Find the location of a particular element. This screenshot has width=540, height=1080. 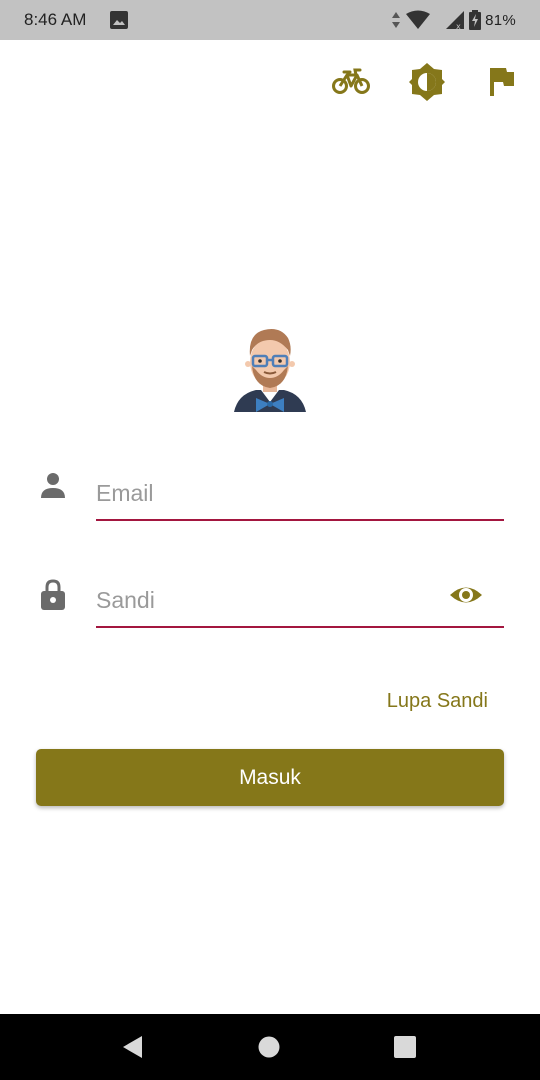

back-triangle-icon is located at coordinates (133, 1049).